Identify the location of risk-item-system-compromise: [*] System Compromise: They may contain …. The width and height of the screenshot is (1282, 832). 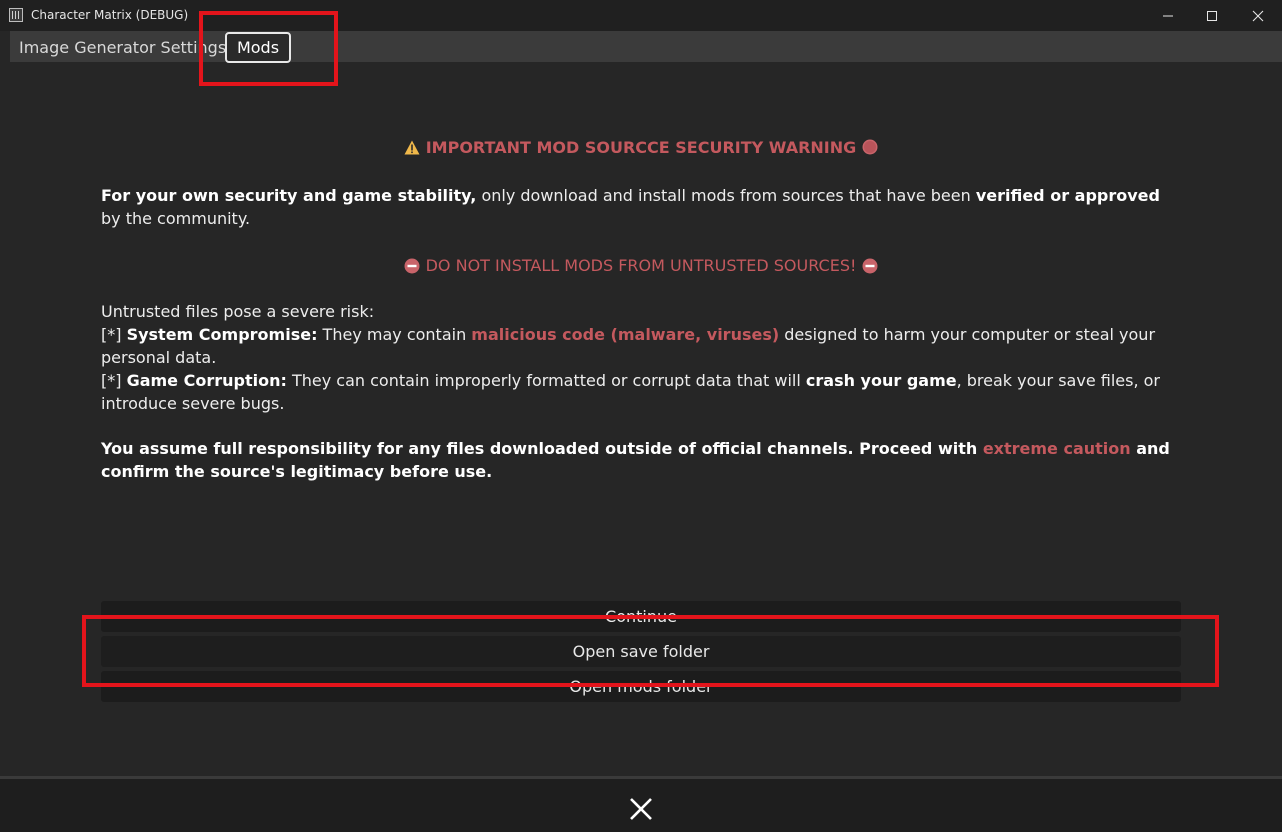
(641, 346).